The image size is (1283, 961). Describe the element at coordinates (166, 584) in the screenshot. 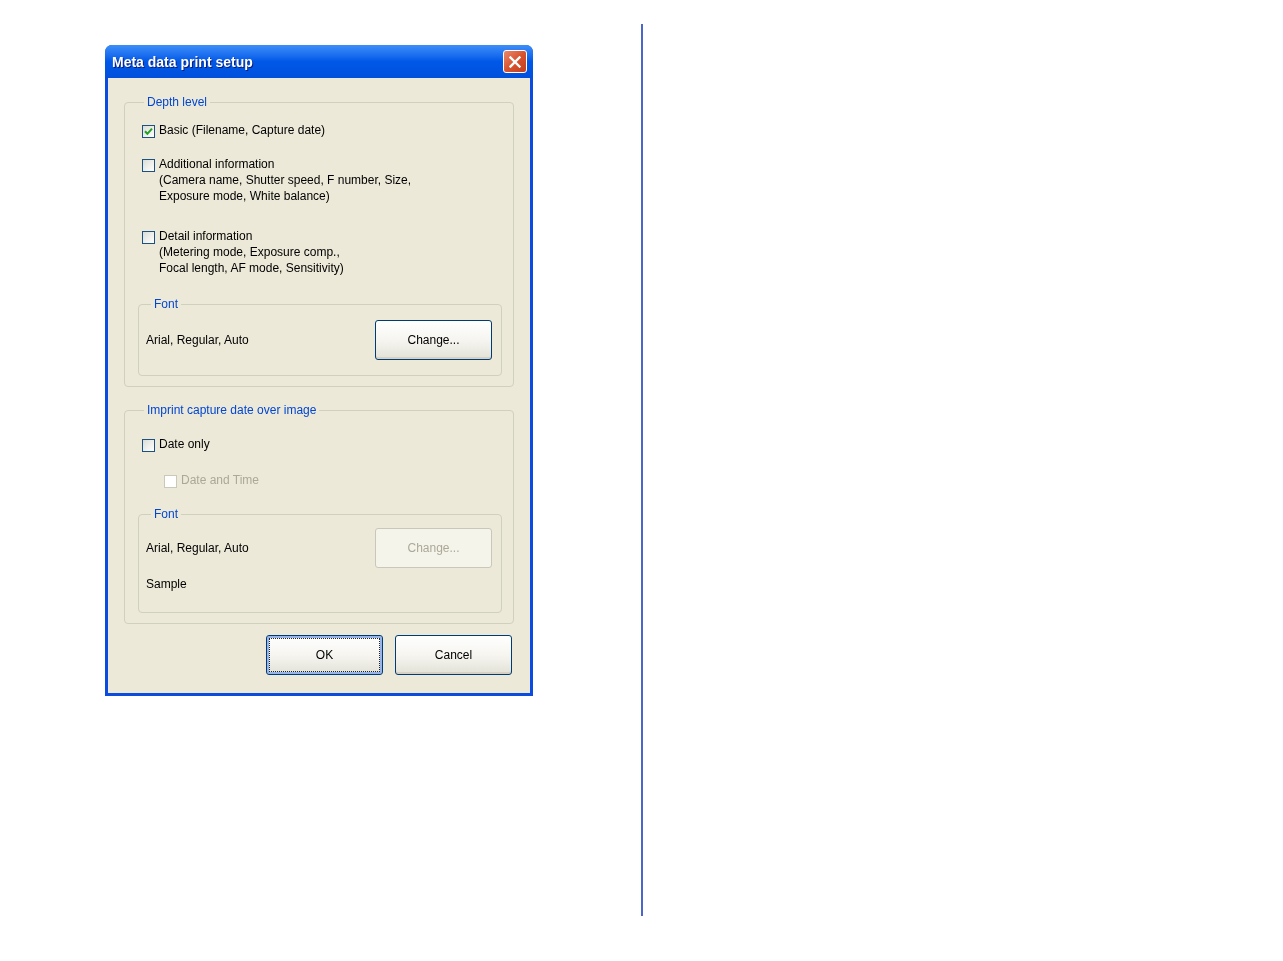

I see `font-sample: Sample` at that location.